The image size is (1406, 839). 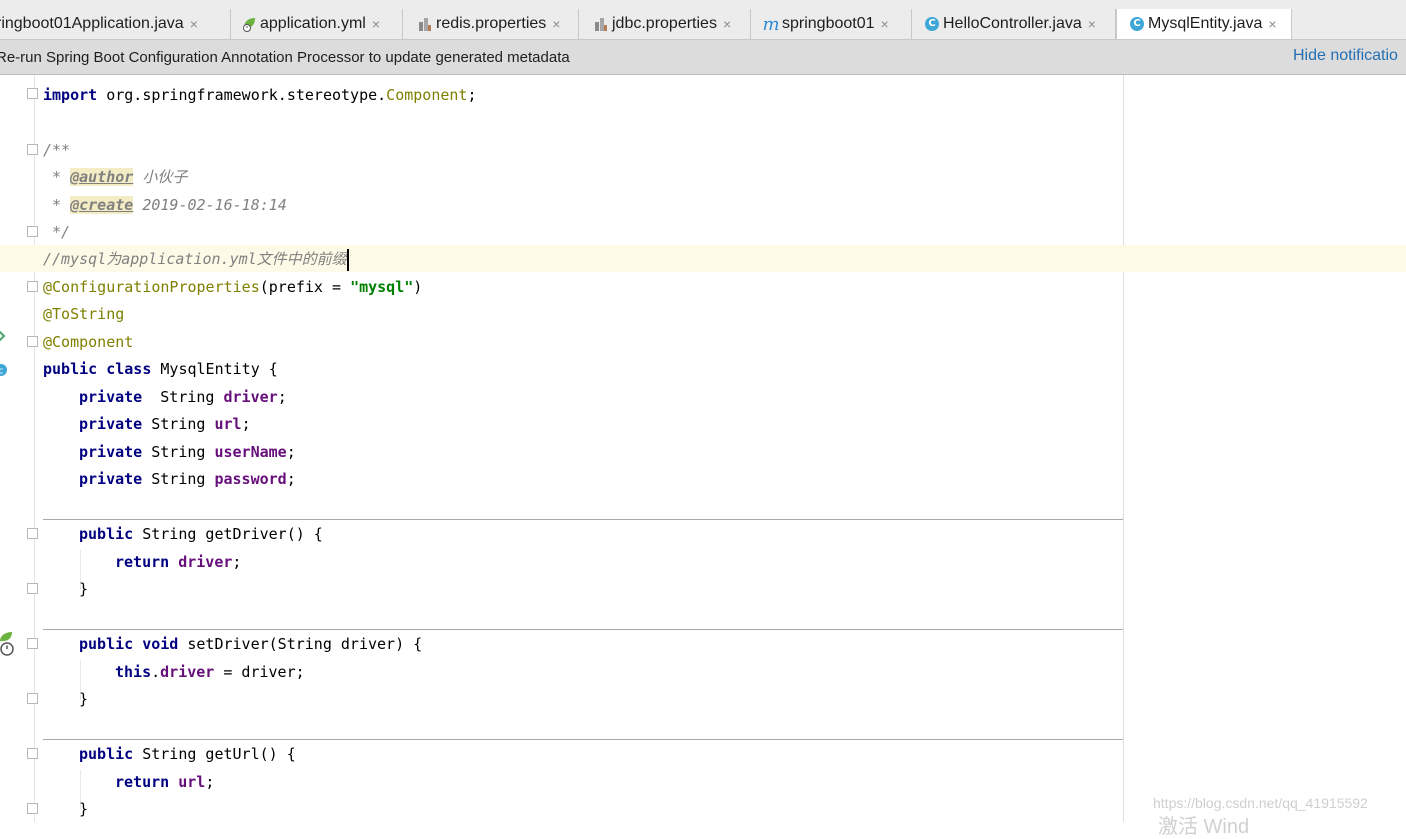 I want to click on svg-text: c, so click(x=2, y=372).